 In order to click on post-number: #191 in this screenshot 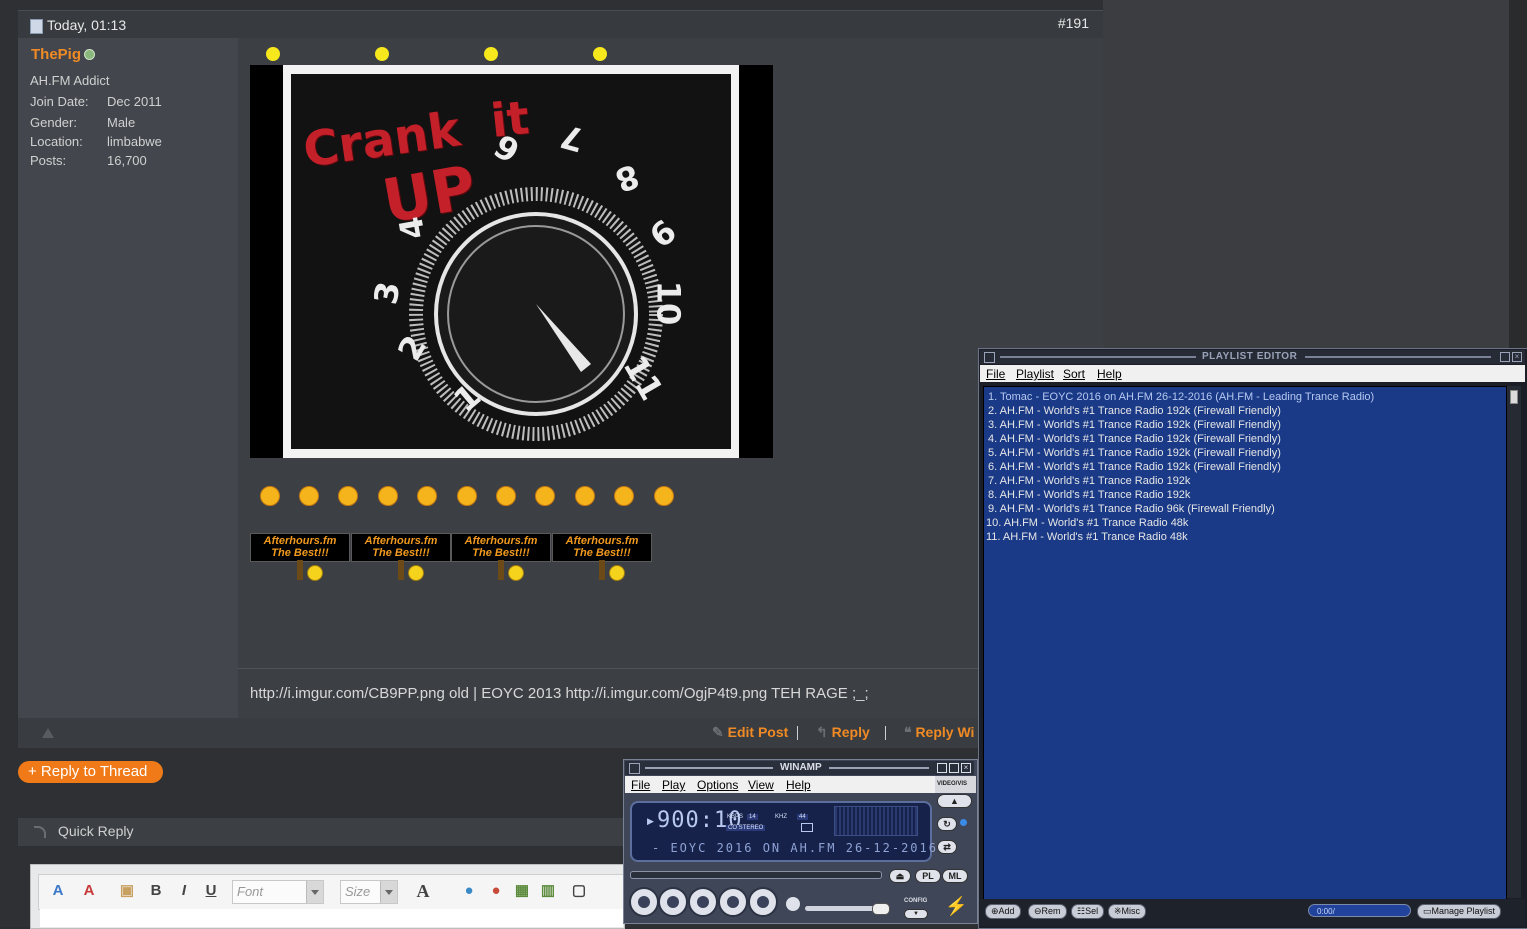, I will do `click(1073, 23)`.